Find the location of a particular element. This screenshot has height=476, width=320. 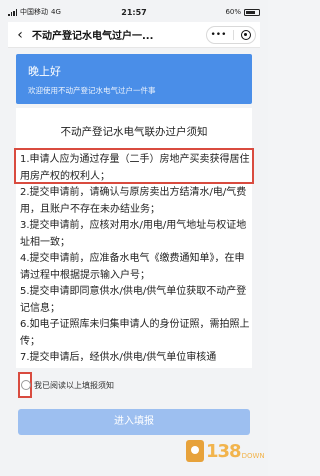

status-right: 60% is located at coordinates (242, 12).